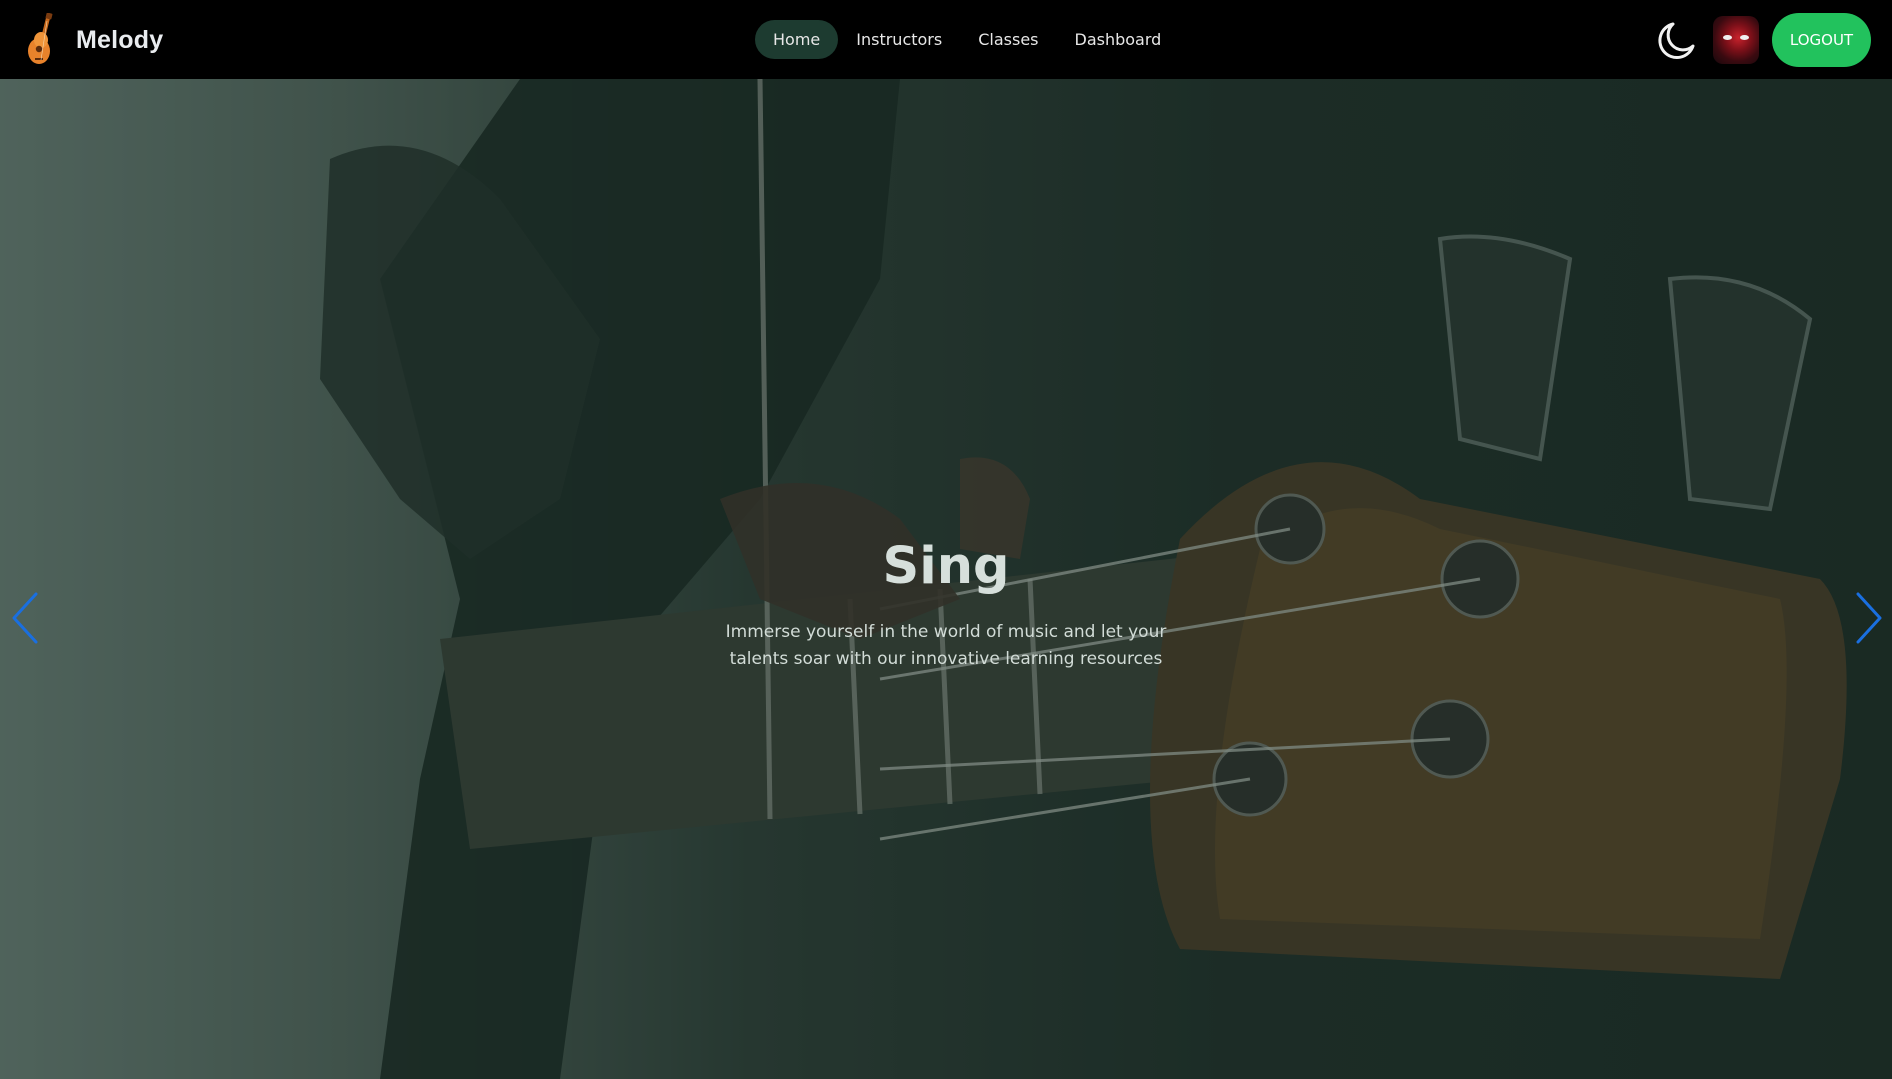  What do you see at coordinates (1008, 39) in the screenshot?
I see `nav-classes: Classes` at bounding box center [1008, 39].